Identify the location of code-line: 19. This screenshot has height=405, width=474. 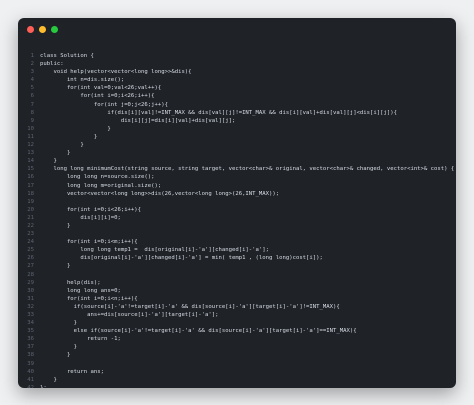
(237, 202).